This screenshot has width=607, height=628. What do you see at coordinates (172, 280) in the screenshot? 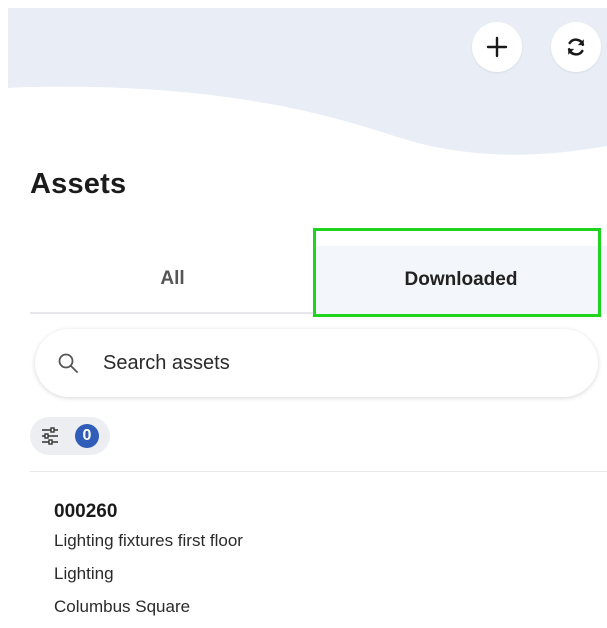
I see `tab-all: All` at bounding box center [172, 280].